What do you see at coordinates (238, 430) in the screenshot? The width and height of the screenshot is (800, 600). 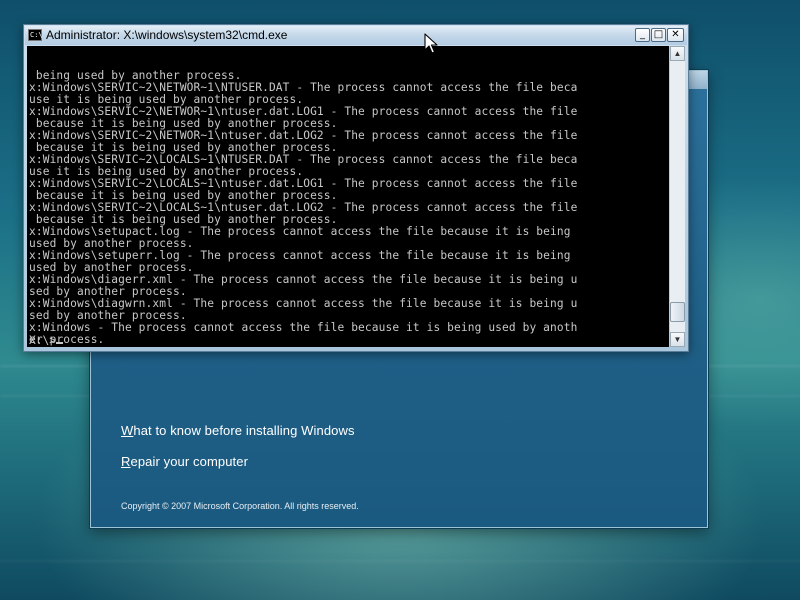 I see `what-to-know-link: What to know before installing Windows` at bounding box center [238, 430].